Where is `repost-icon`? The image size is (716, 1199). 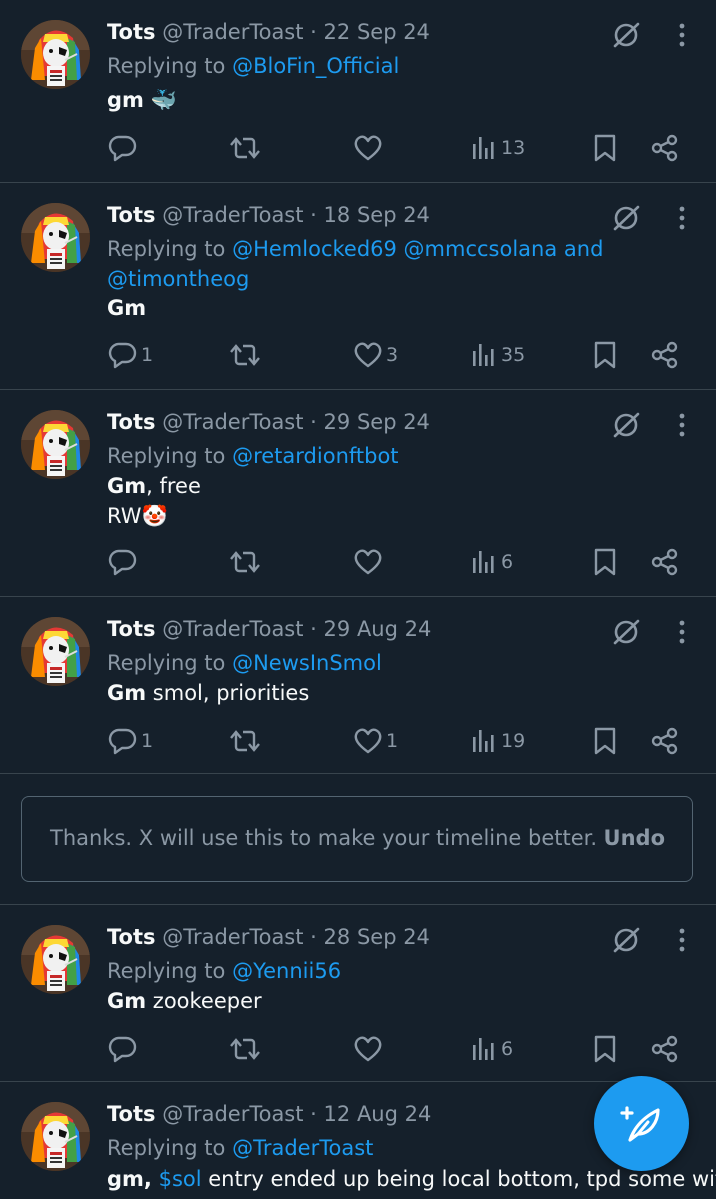
repost-icon is located at coordinates (245, 355).